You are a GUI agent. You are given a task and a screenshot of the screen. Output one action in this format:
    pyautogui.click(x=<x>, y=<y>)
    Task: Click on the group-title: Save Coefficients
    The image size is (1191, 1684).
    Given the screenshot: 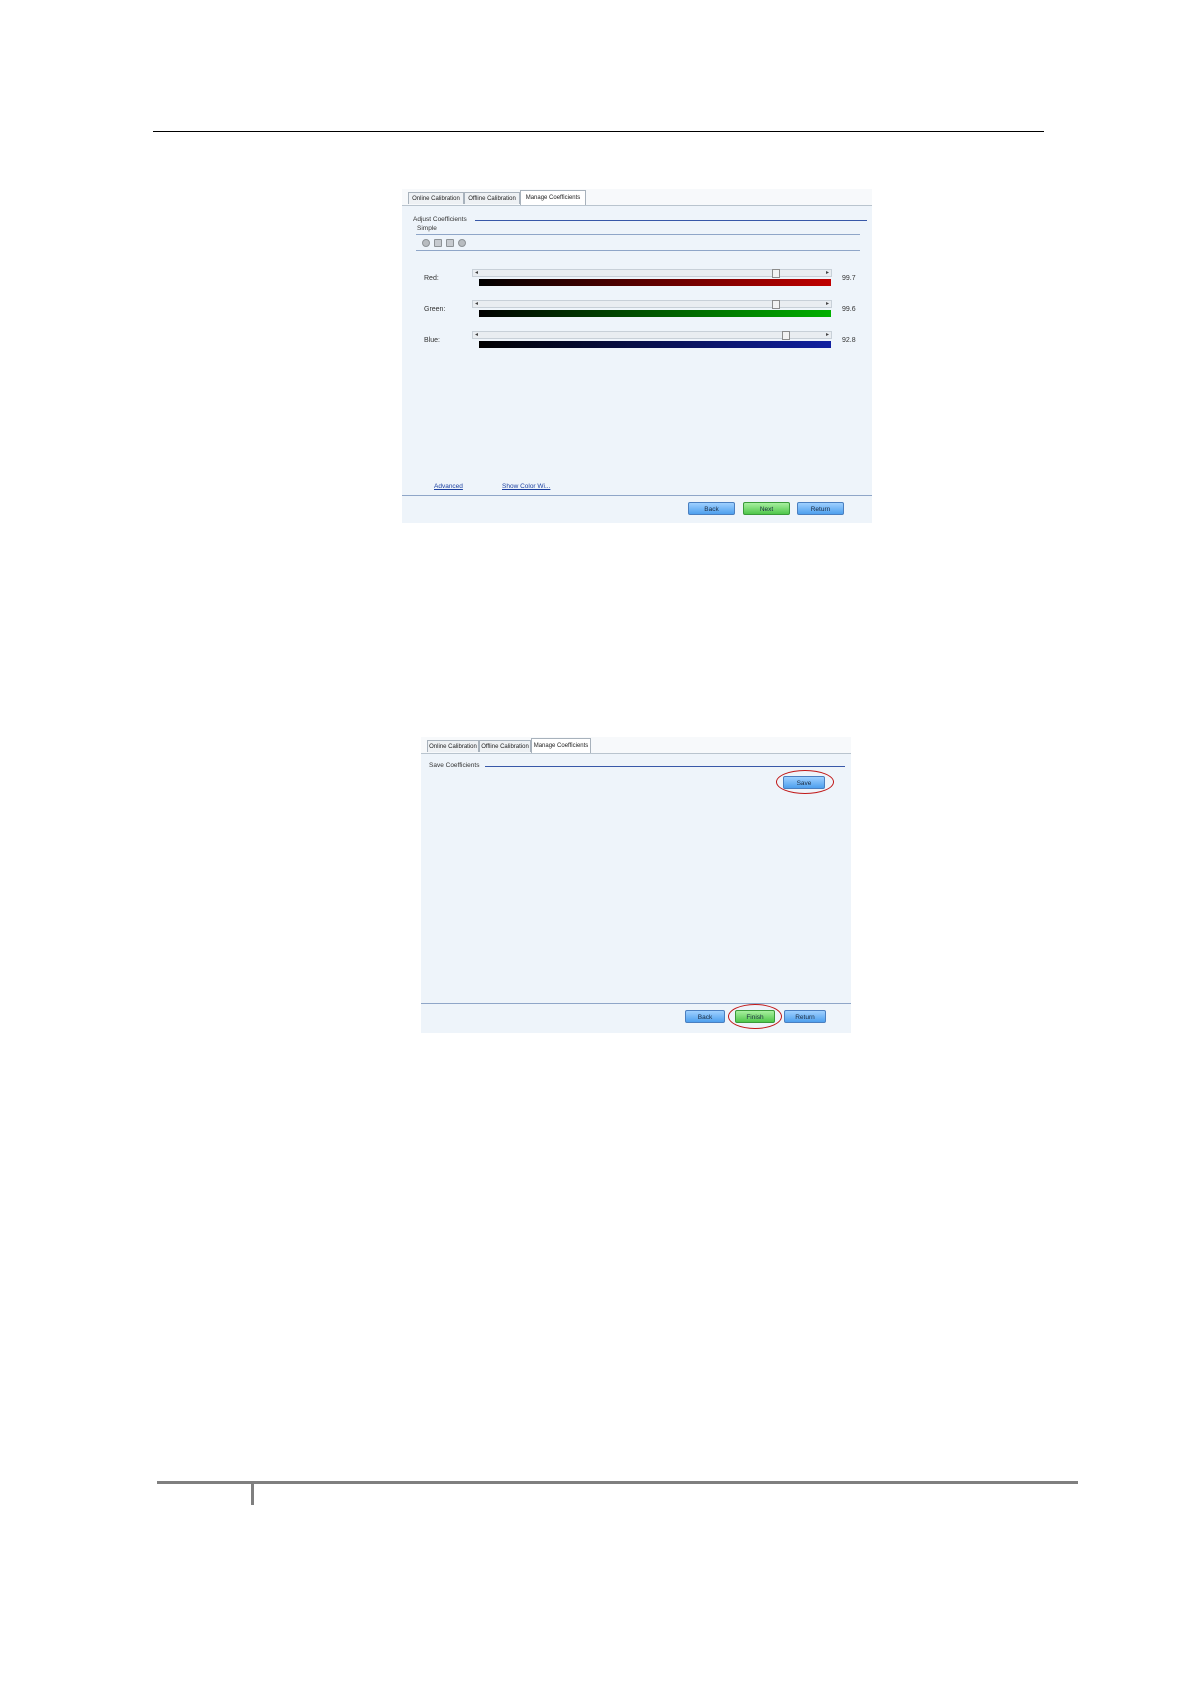 What is the action you would take?
    pyautogui.click(x=454, y=765)
    